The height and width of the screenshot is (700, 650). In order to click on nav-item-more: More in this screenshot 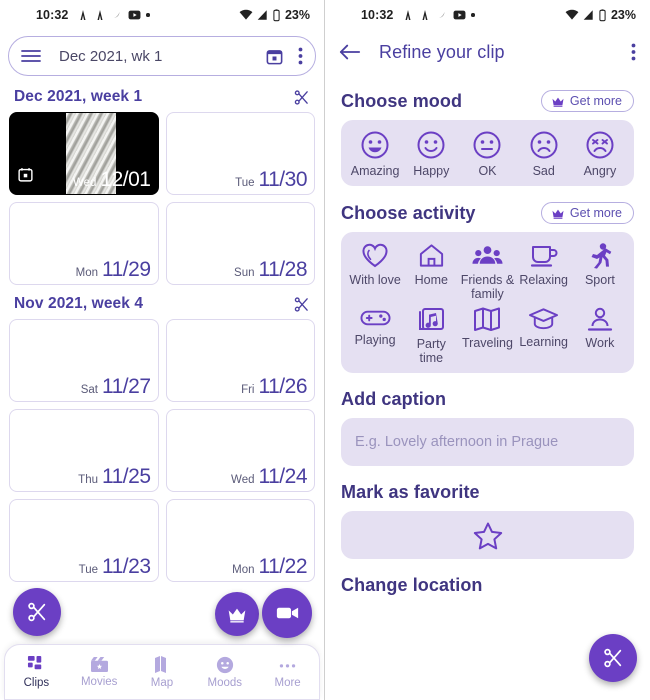, I will do `click(287, 672)`.